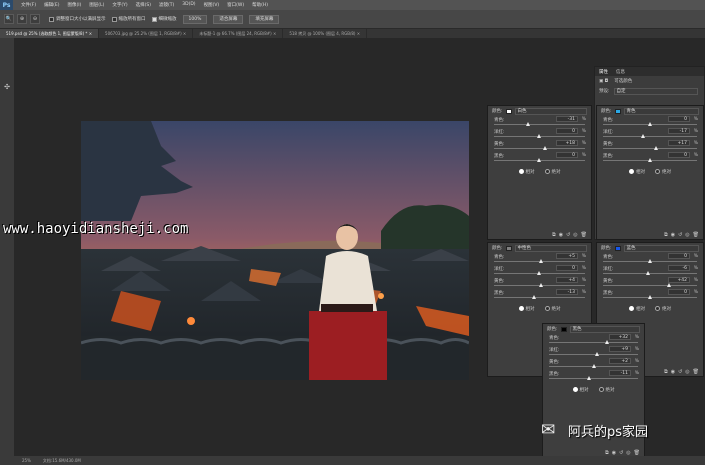 Image resolution: width=705 pixels, height=465 pixels. I want to click on fill-screen-button: 填充屏幕, so click(264, 19).